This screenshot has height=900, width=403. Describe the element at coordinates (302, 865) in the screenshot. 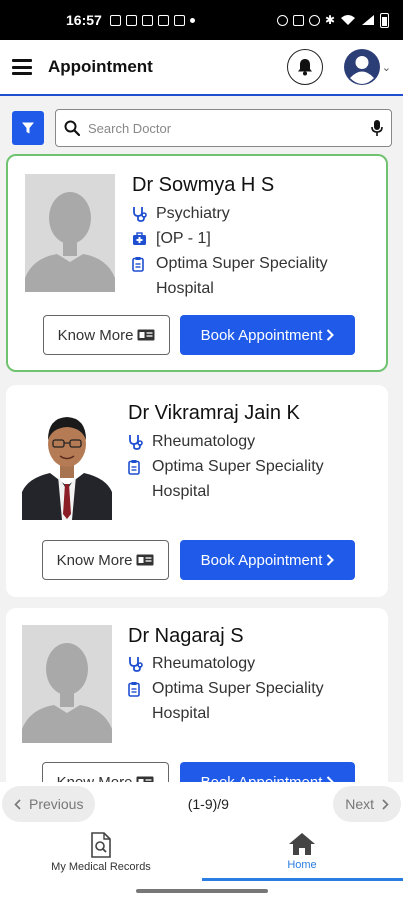

I see `tab-label: Home` at that location.